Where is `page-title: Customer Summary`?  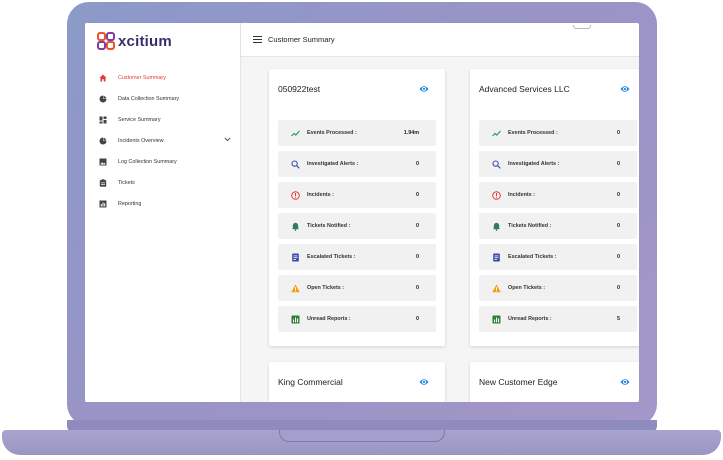 page-title: Customer Summary is located at coordinates (301, 39).